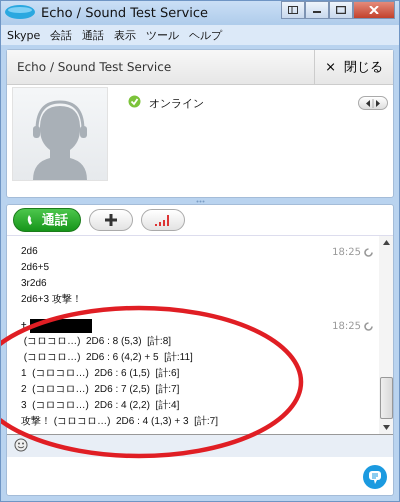 This screenshot has width=400, height=502. I want to click on conversation-title: Echo / Sound Test Service, so click(94, 67).